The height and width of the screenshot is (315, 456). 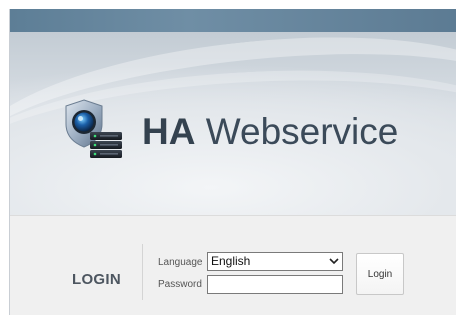 What do you see at coordinates (275, 284) in the screenshot?
I see `password-field` at bounding box center [275, 284].